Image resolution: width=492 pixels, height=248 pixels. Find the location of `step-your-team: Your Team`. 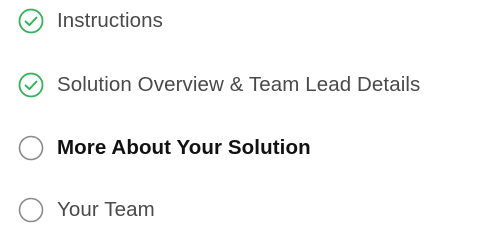

step-your-team: Your Team is located at coordinates (86, 210).